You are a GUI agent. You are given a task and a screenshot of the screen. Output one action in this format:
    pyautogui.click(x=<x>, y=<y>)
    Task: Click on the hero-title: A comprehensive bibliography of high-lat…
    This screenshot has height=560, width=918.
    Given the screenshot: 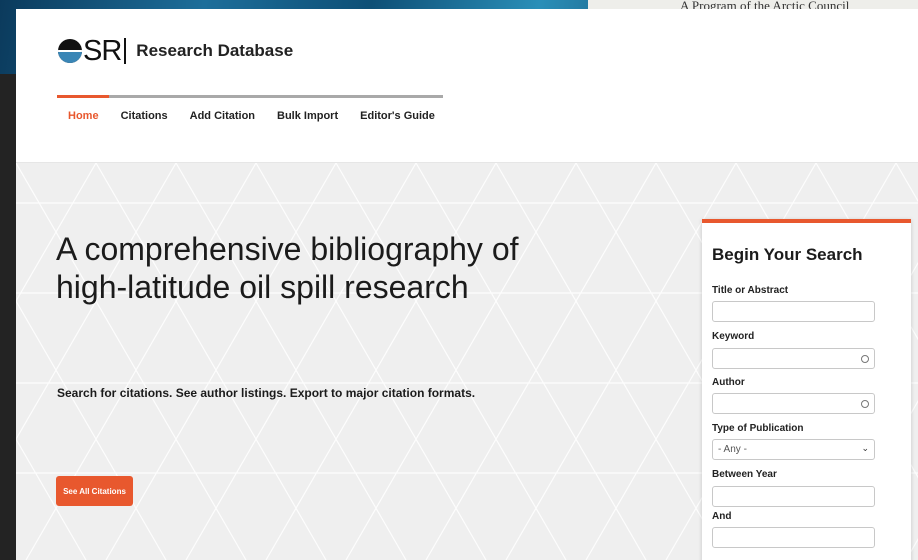 What is the action you would take?
    pyautogui.click(x=287, y=268)
    